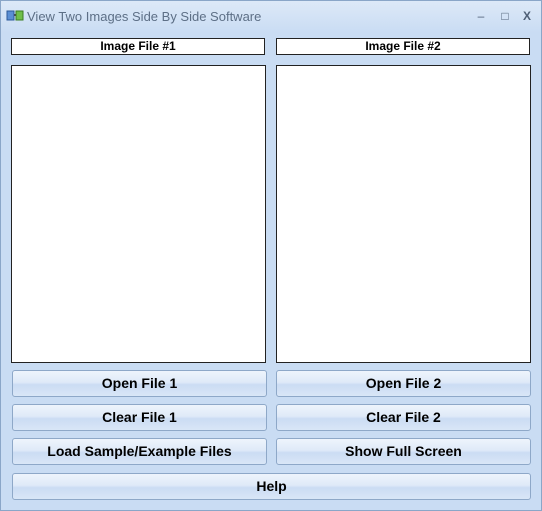 Image resolution: width=542 pixels, height=511 pixels. I want to click on app-icon, so click(15, 16).